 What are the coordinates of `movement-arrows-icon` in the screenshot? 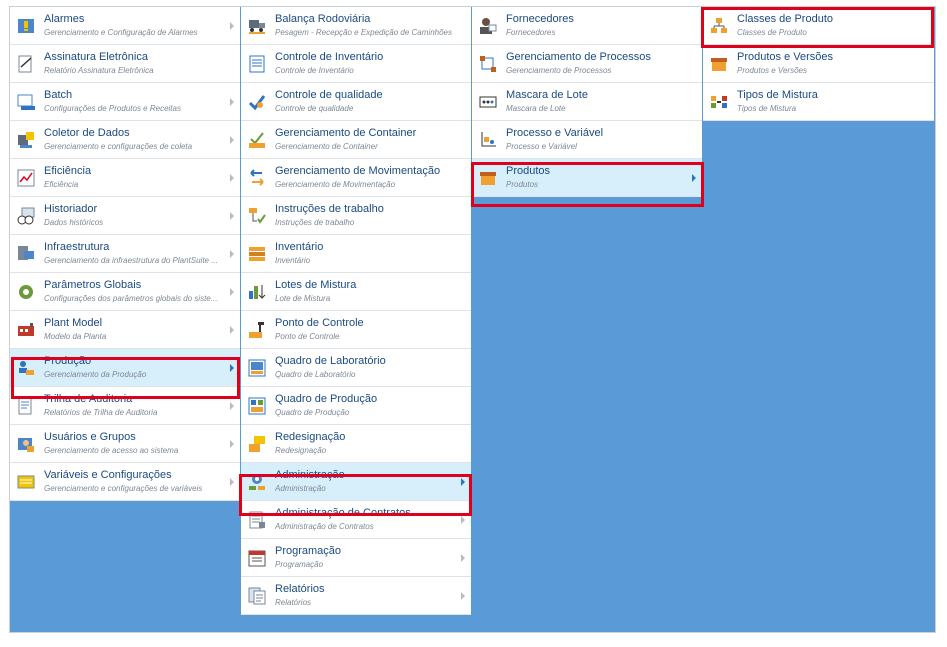 It's located at (257, 178).